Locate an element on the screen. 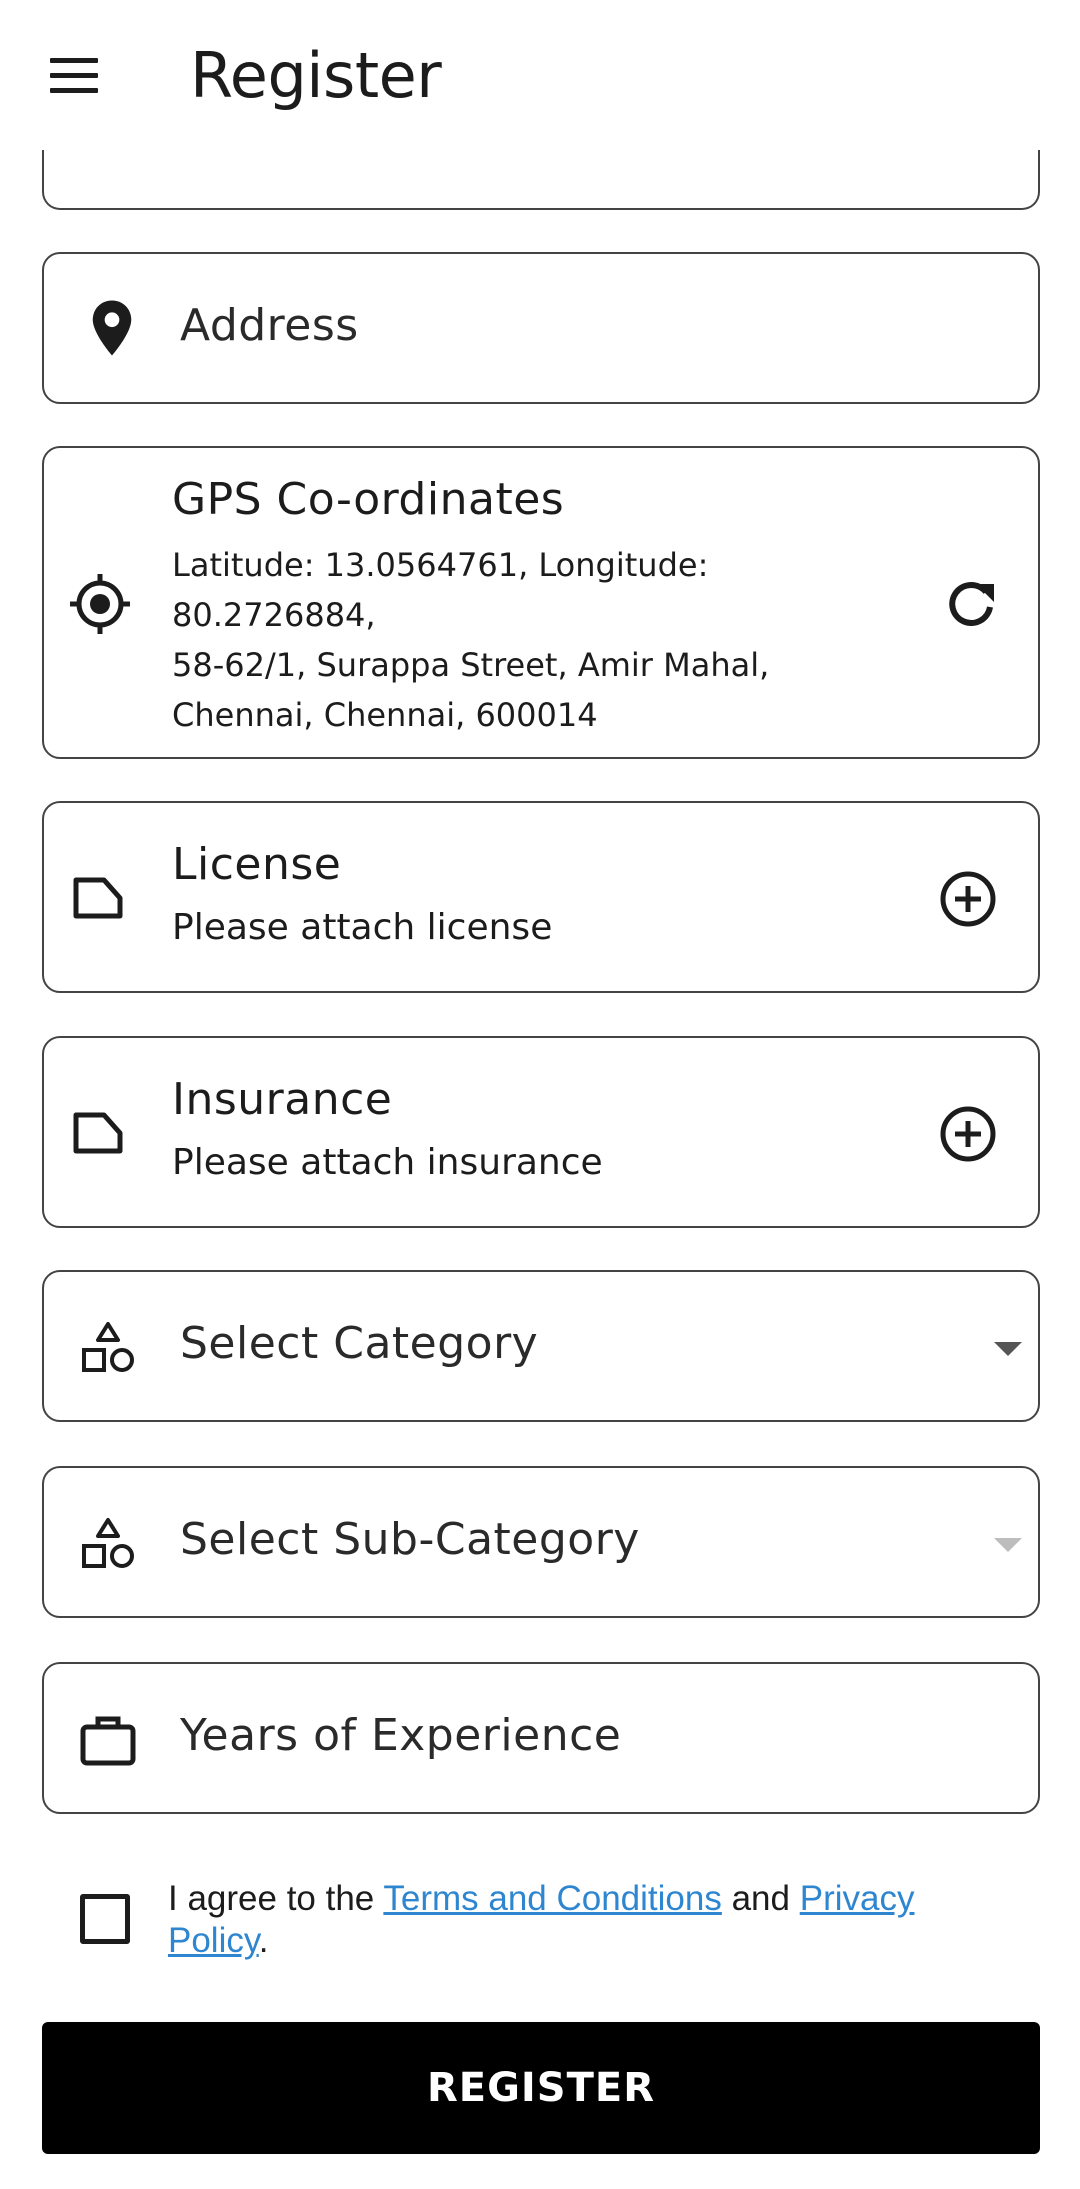 This screenshot has width=1080, height=2189. register-button: REGISTER is located at coordinates (541, 2088).